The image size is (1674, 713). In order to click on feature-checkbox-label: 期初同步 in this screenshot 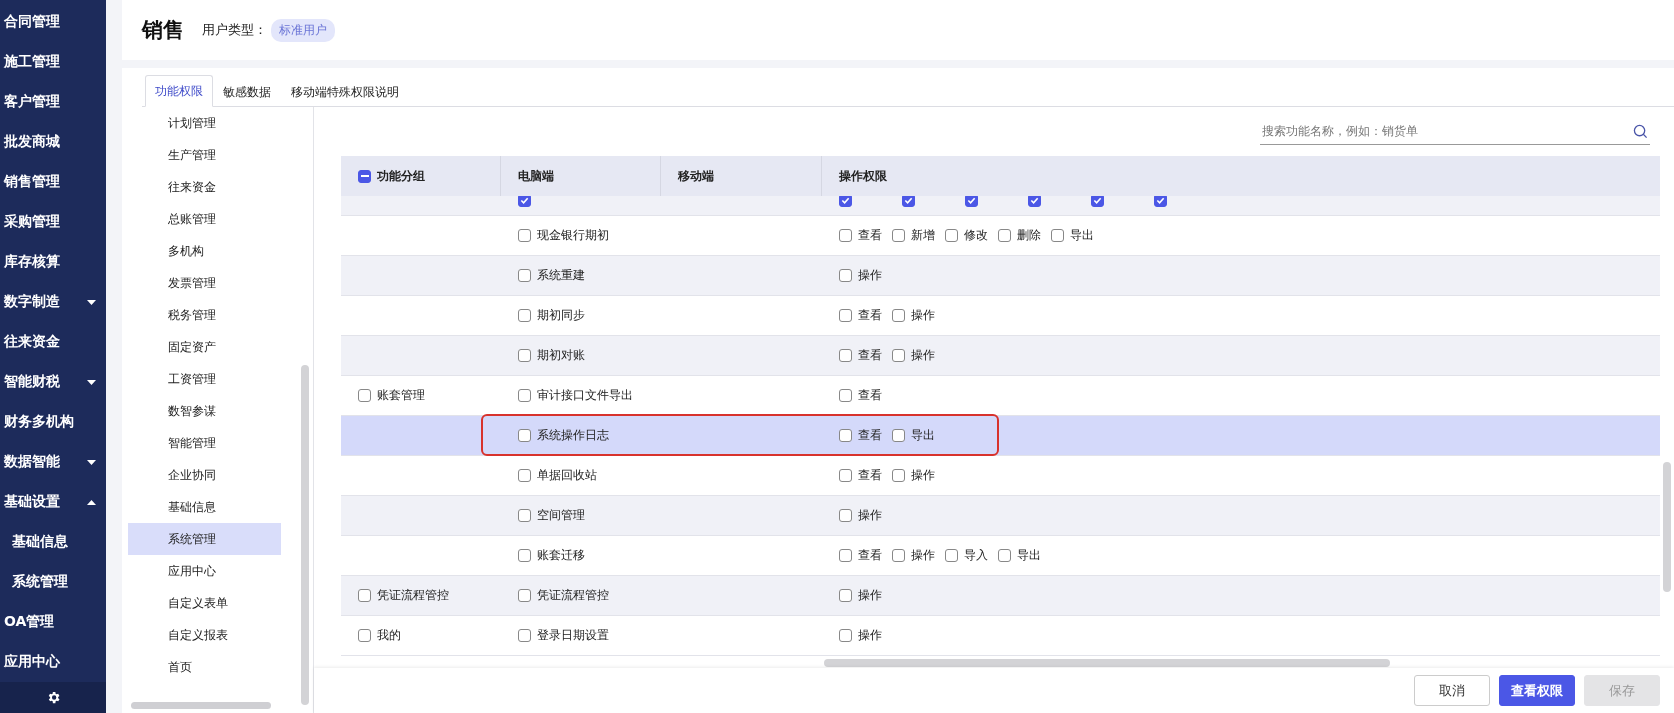, I will do `click(551, 315)`.